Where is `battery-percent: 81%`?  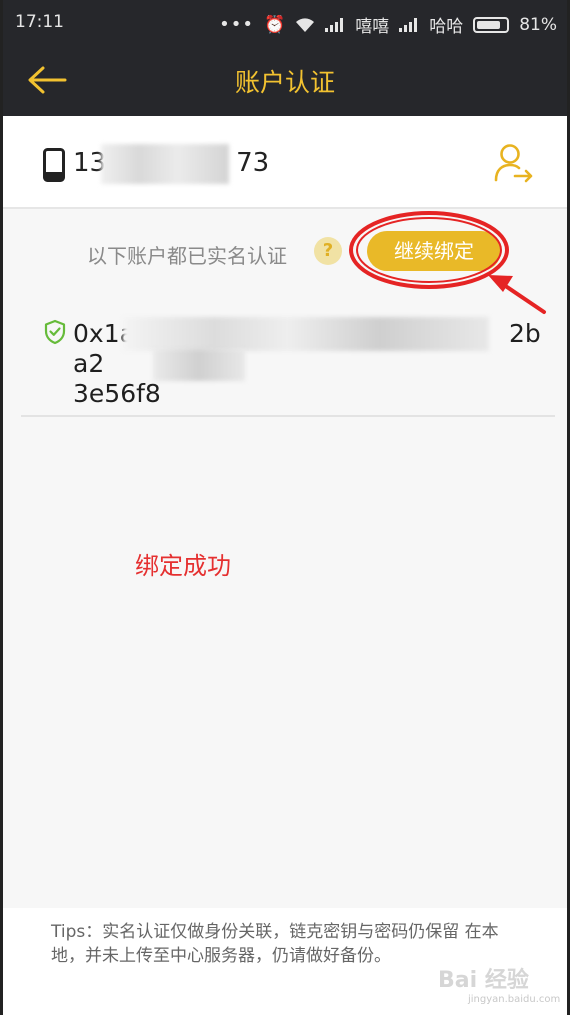
battery-percent: 81% is located at coordinates (538, 24).